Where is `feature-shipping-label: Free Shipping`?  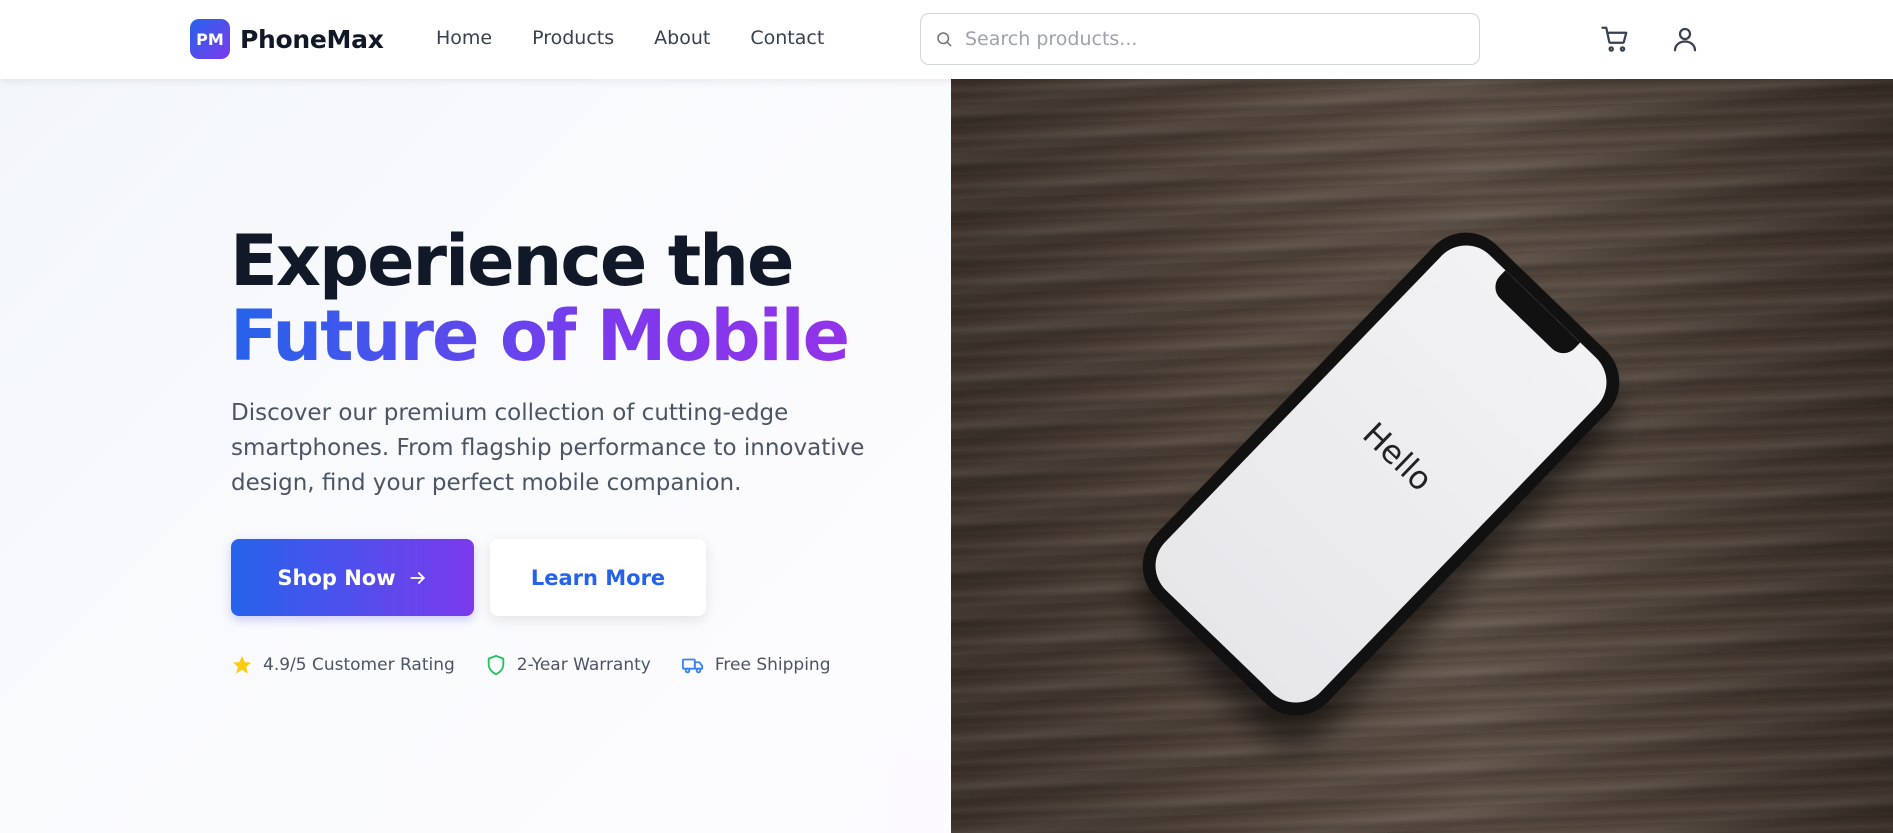
feature-shipping-label: Free Shipping is located at coordinates (772, 665).